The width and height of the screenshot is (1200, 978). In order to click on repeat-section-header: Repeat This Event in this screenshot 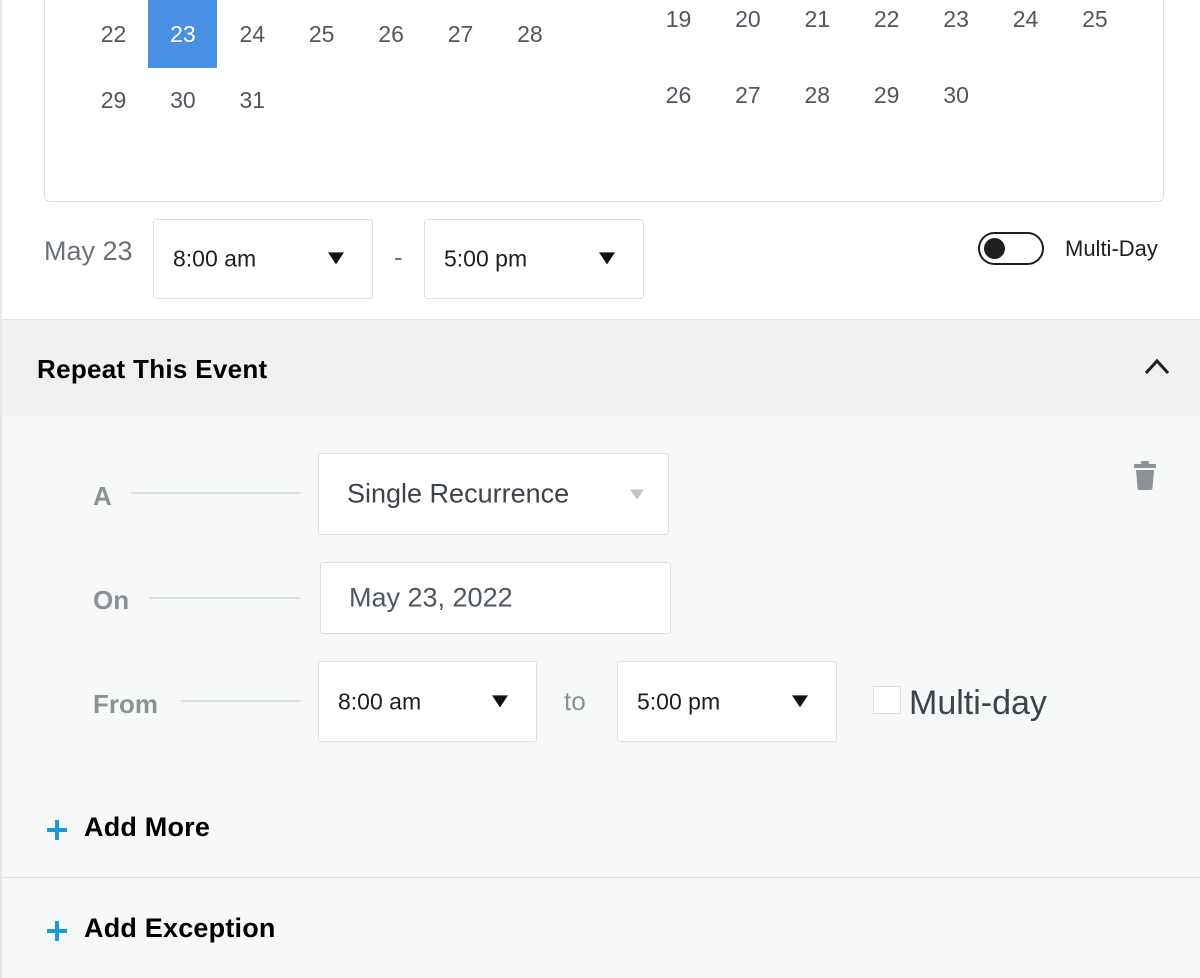, I will do `click(600, 368)`.